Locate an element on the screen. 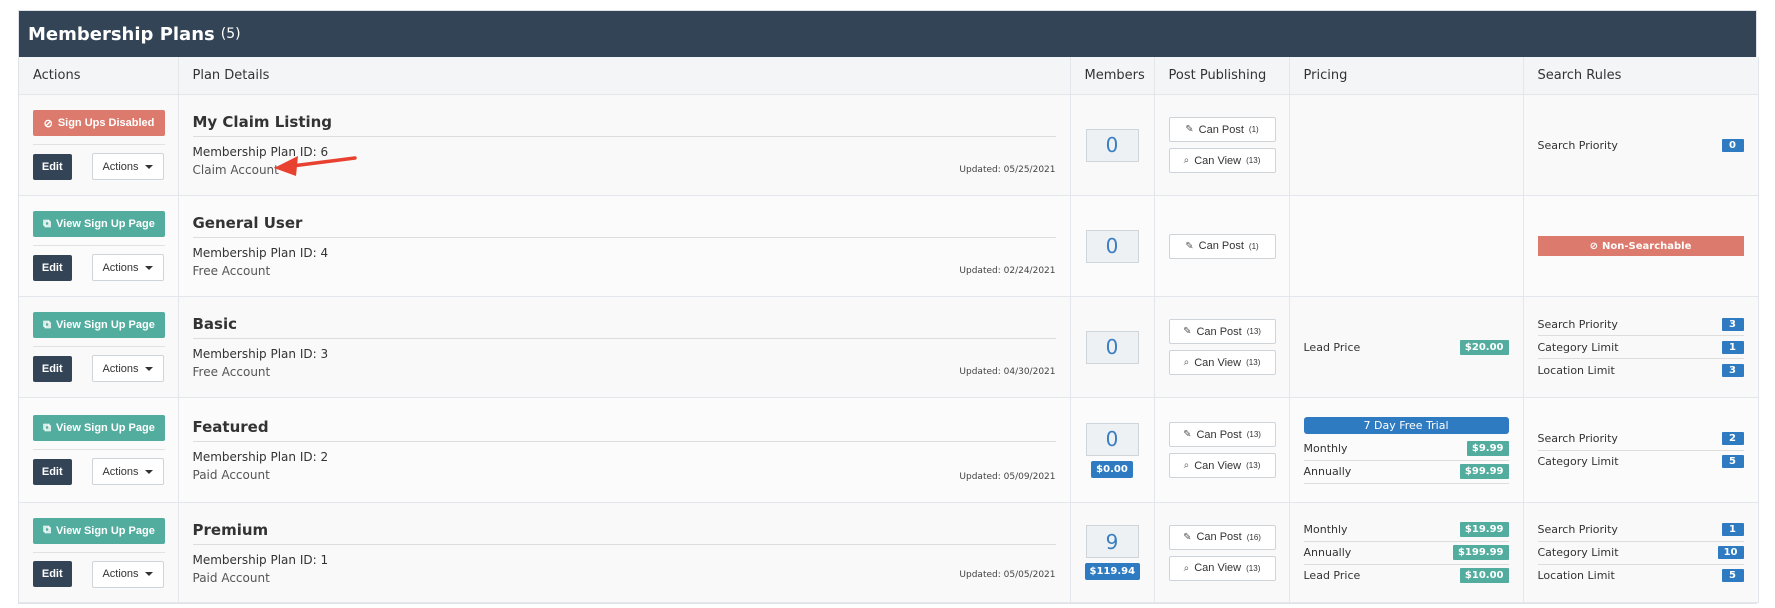 The height and width of the screenshot is (608, 1775). price-label: Monthly is located at coordinates (1325, 529).